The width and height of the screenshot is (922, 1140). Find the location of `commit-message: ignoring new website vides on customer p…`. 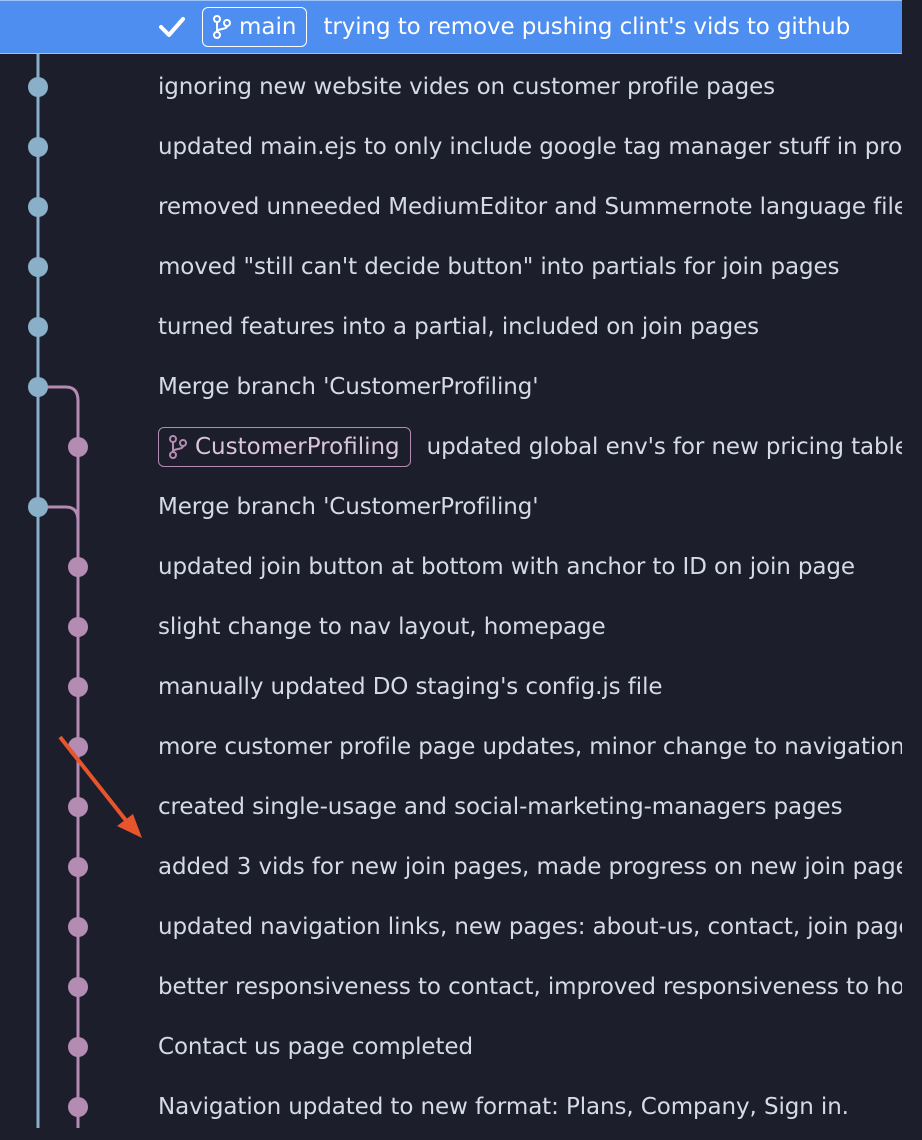

commit-message: ignoring new website vides on customer p… is located at coordinates (467, 87).